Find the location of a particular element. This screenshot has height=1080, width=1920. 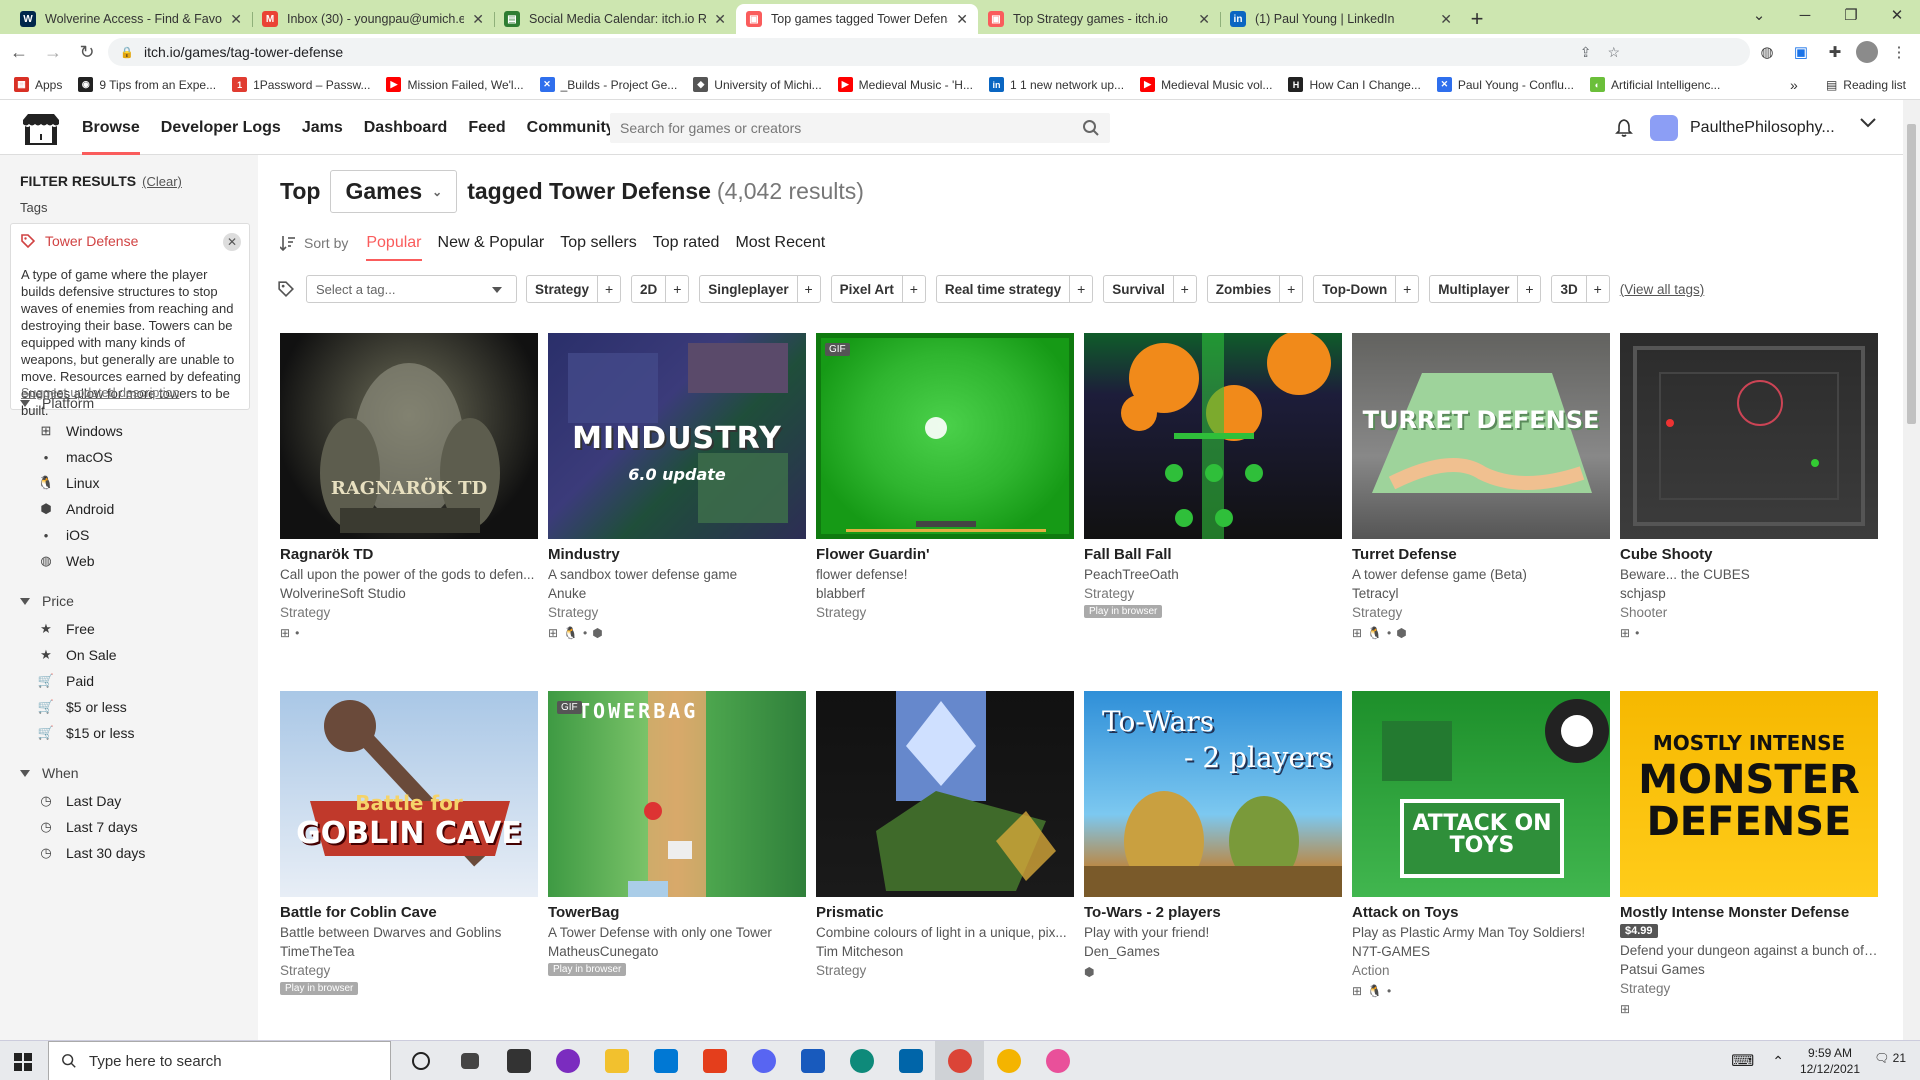

browser-tab: ▤ Social Media Calendar: itch.io Ra ✕ is located at coordinates (615, 19).